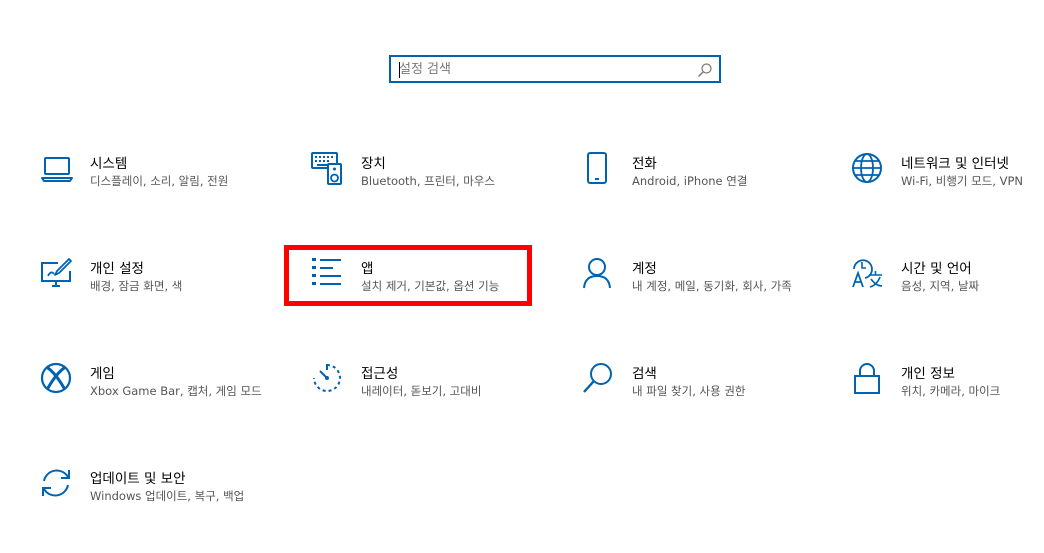  I want to click on tile-title: 시스템, so click(109, 164).